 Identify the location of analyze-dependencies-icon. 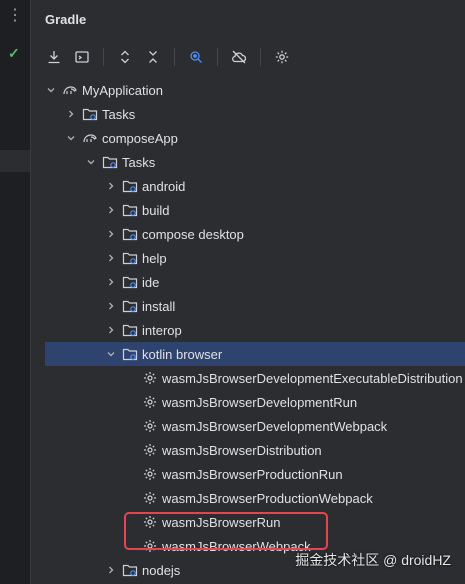
(196, 57).